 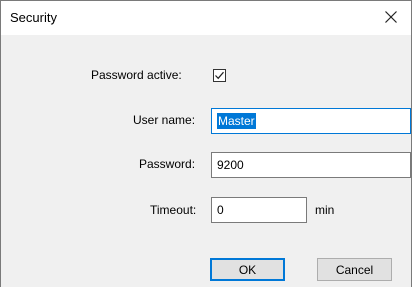 I want to click on ok-button: OK, so click(x=247, y=269).